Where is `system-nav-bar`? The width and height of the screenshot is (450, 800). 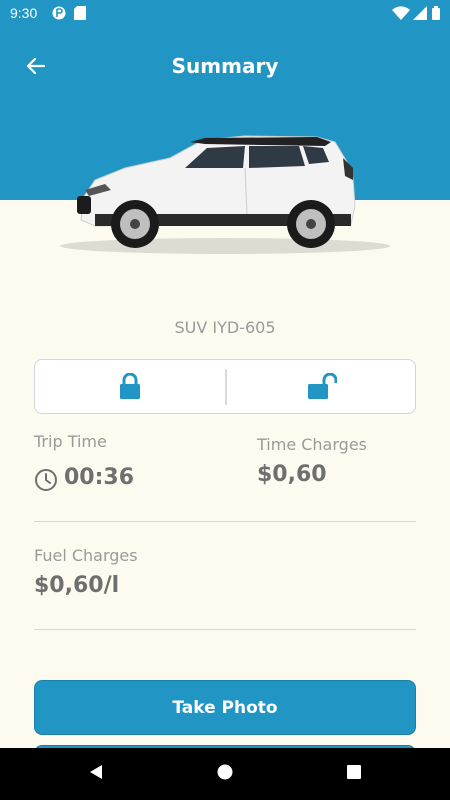
system-nav-bar is located at coordinates (225, 774).